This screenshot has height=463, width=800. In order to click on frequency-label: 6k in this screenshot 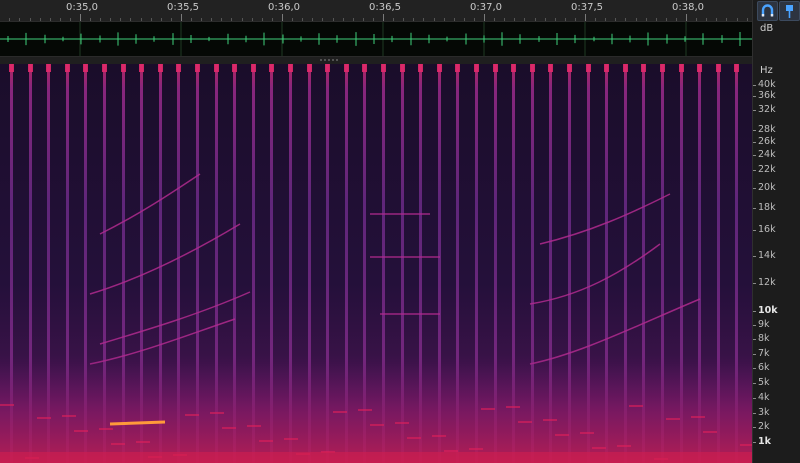, I will do `click(764, 367)`.